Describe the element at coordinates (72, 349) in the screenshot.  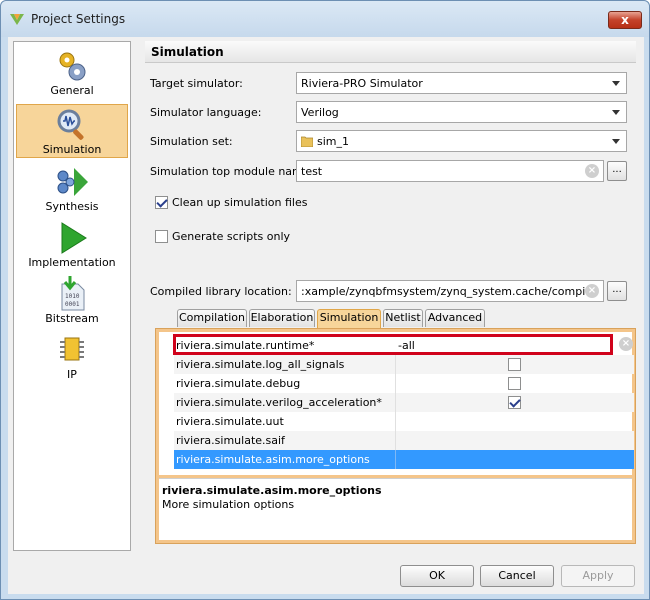
I see `ip-chip-icon` at that location.